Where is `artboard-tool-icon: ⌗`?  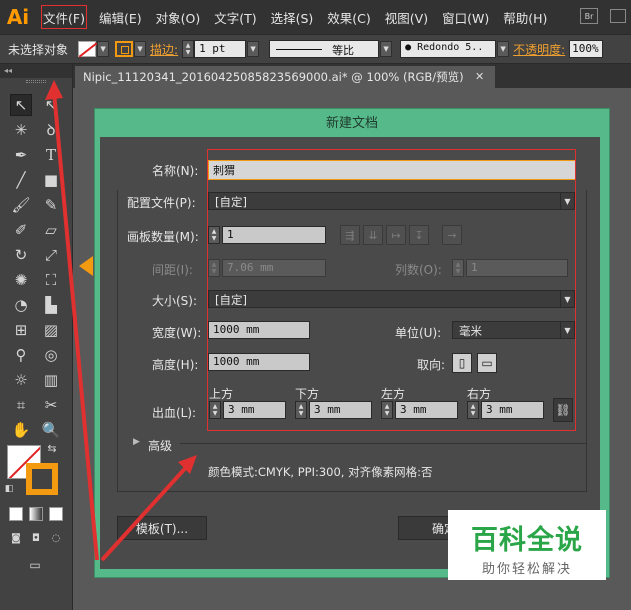
artboard-tool-icon: ⌗ is located at coordinates (21, 405).